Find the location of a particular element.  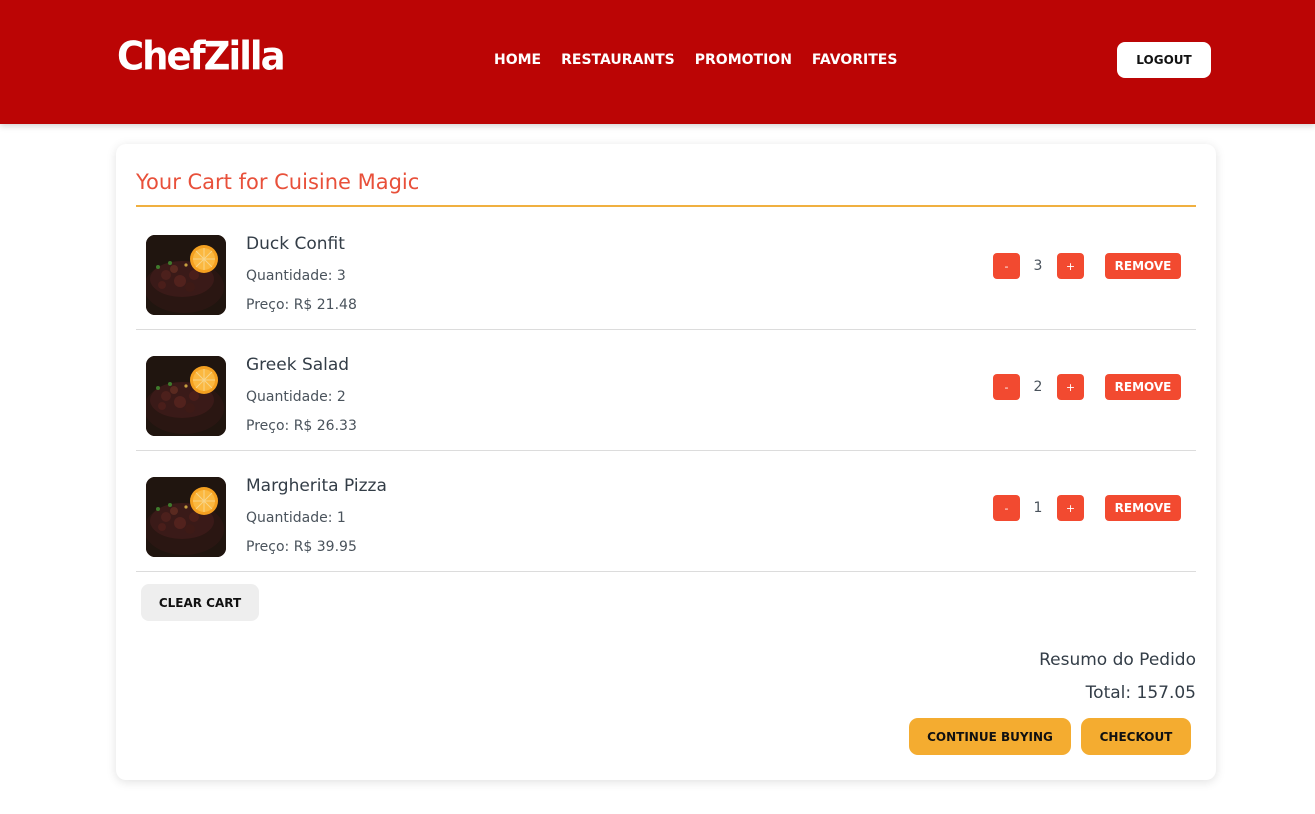

item-name: Margherita Pizza is located at coordinates (316, 486).